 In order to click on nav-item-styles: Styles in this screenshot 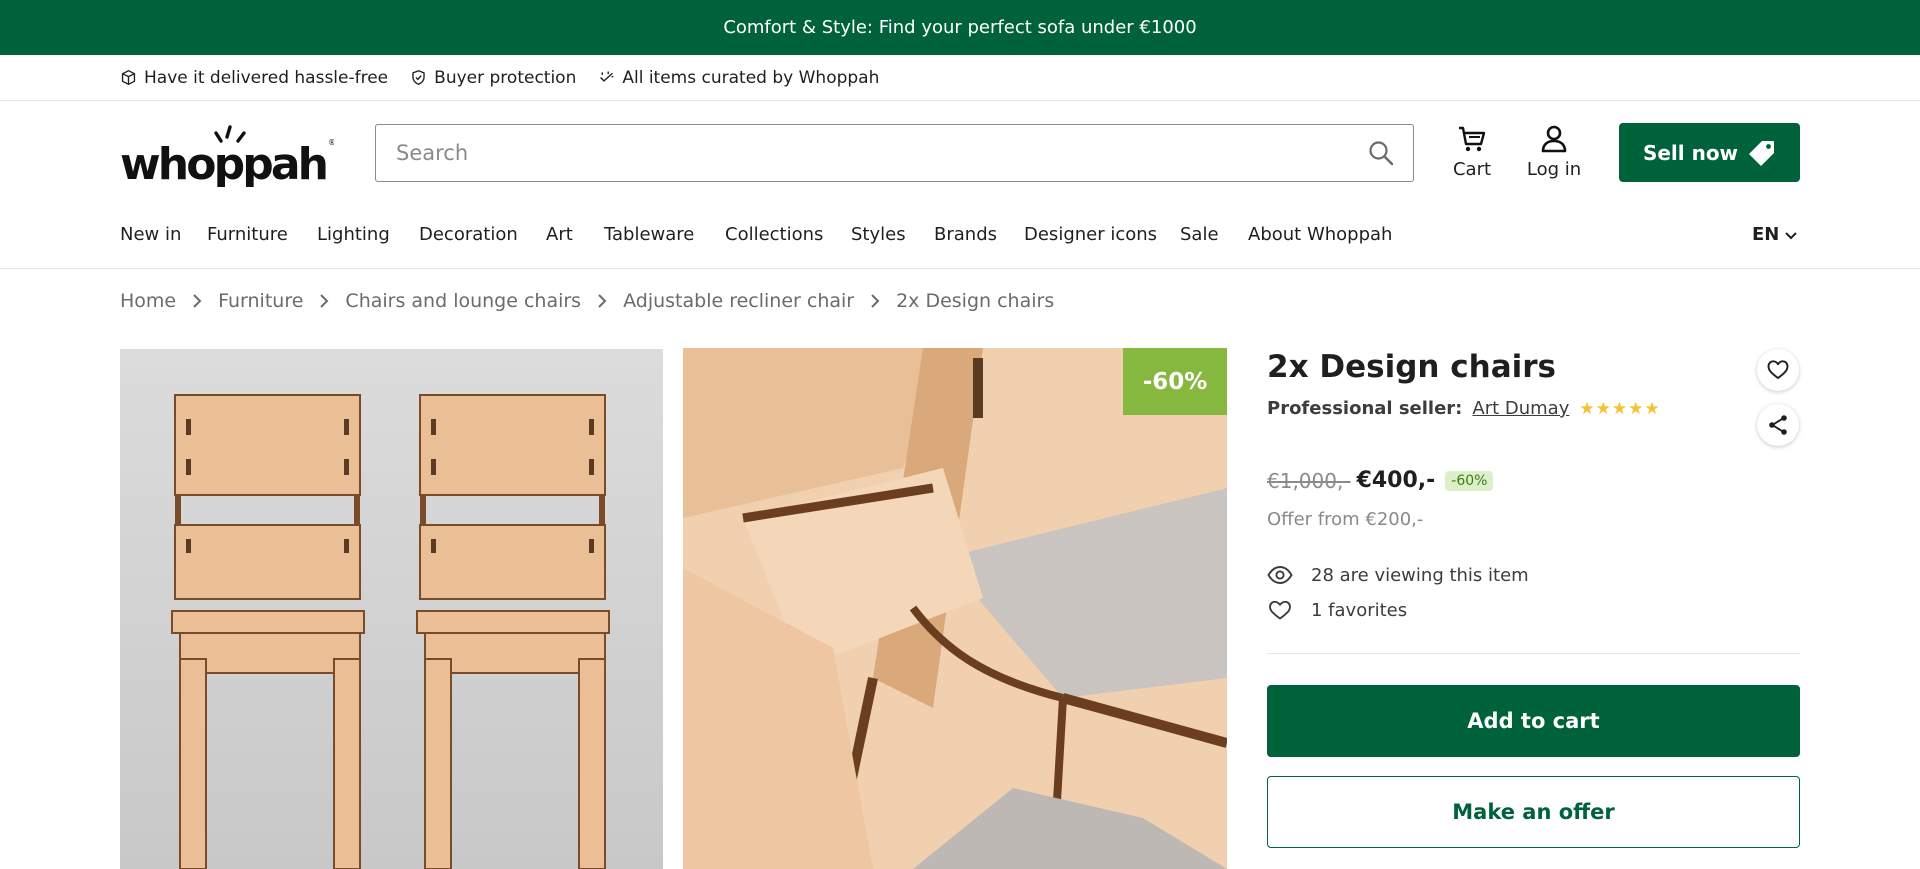, I will do `click(878, 234)`.